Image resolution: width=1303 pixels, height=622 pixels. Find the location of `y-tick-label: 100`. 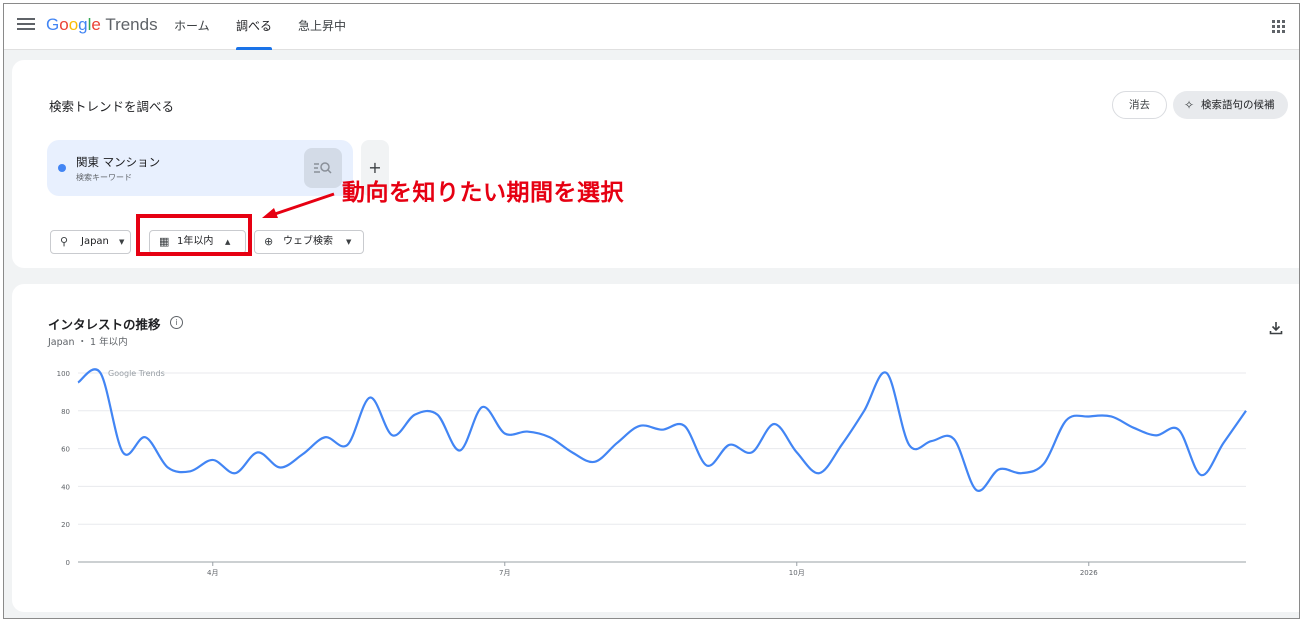

y-tick-label: 100 is located at coordinates (63, 374).